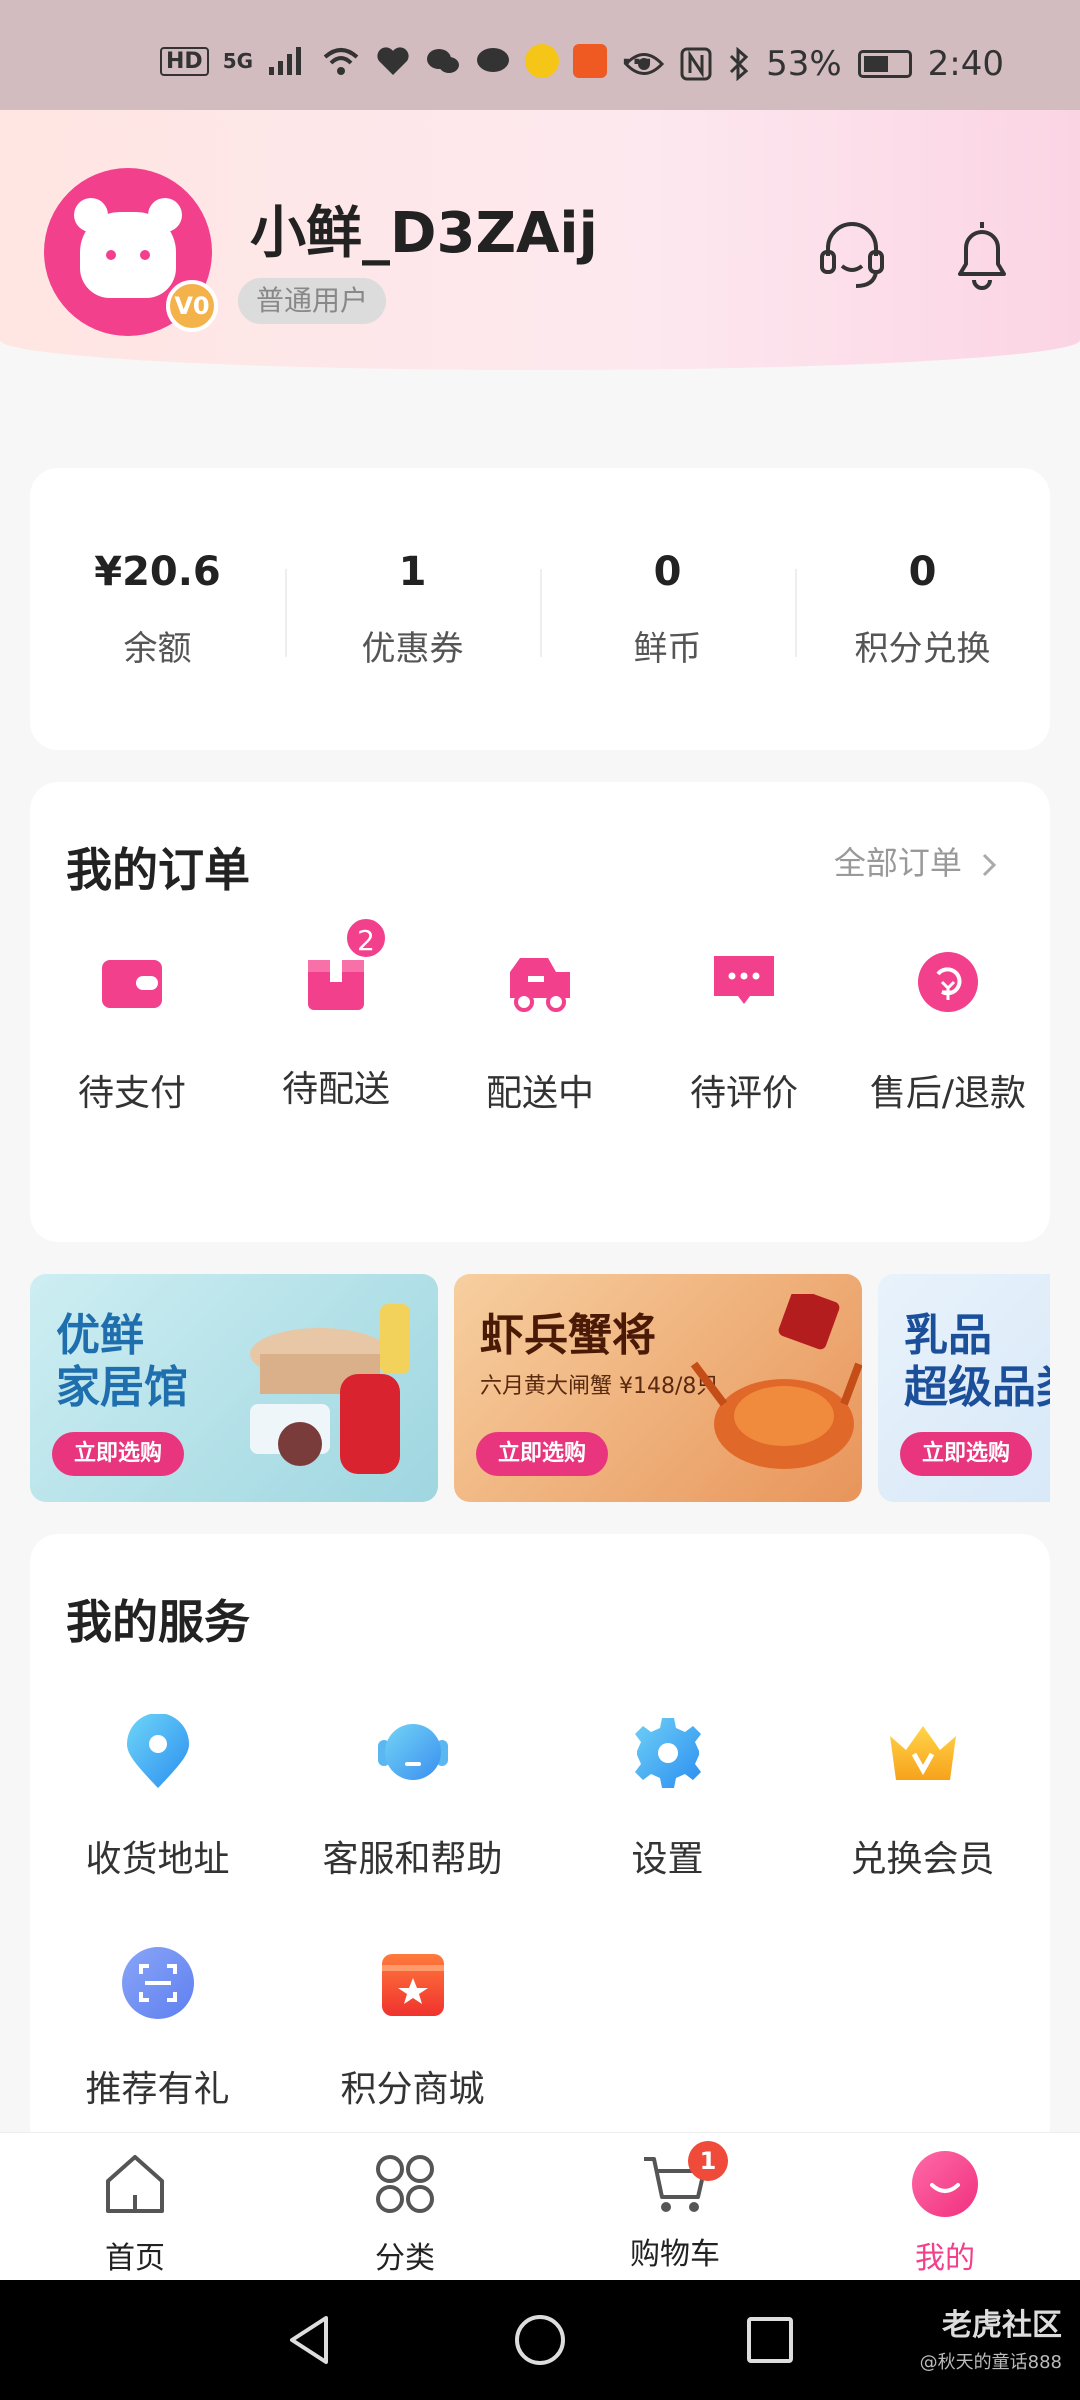 The height and width of the screenshot is (2400, 1080). Describe the element at coordinates (965, 64) in the screenshot. I see `clock: 2:40` at that location.